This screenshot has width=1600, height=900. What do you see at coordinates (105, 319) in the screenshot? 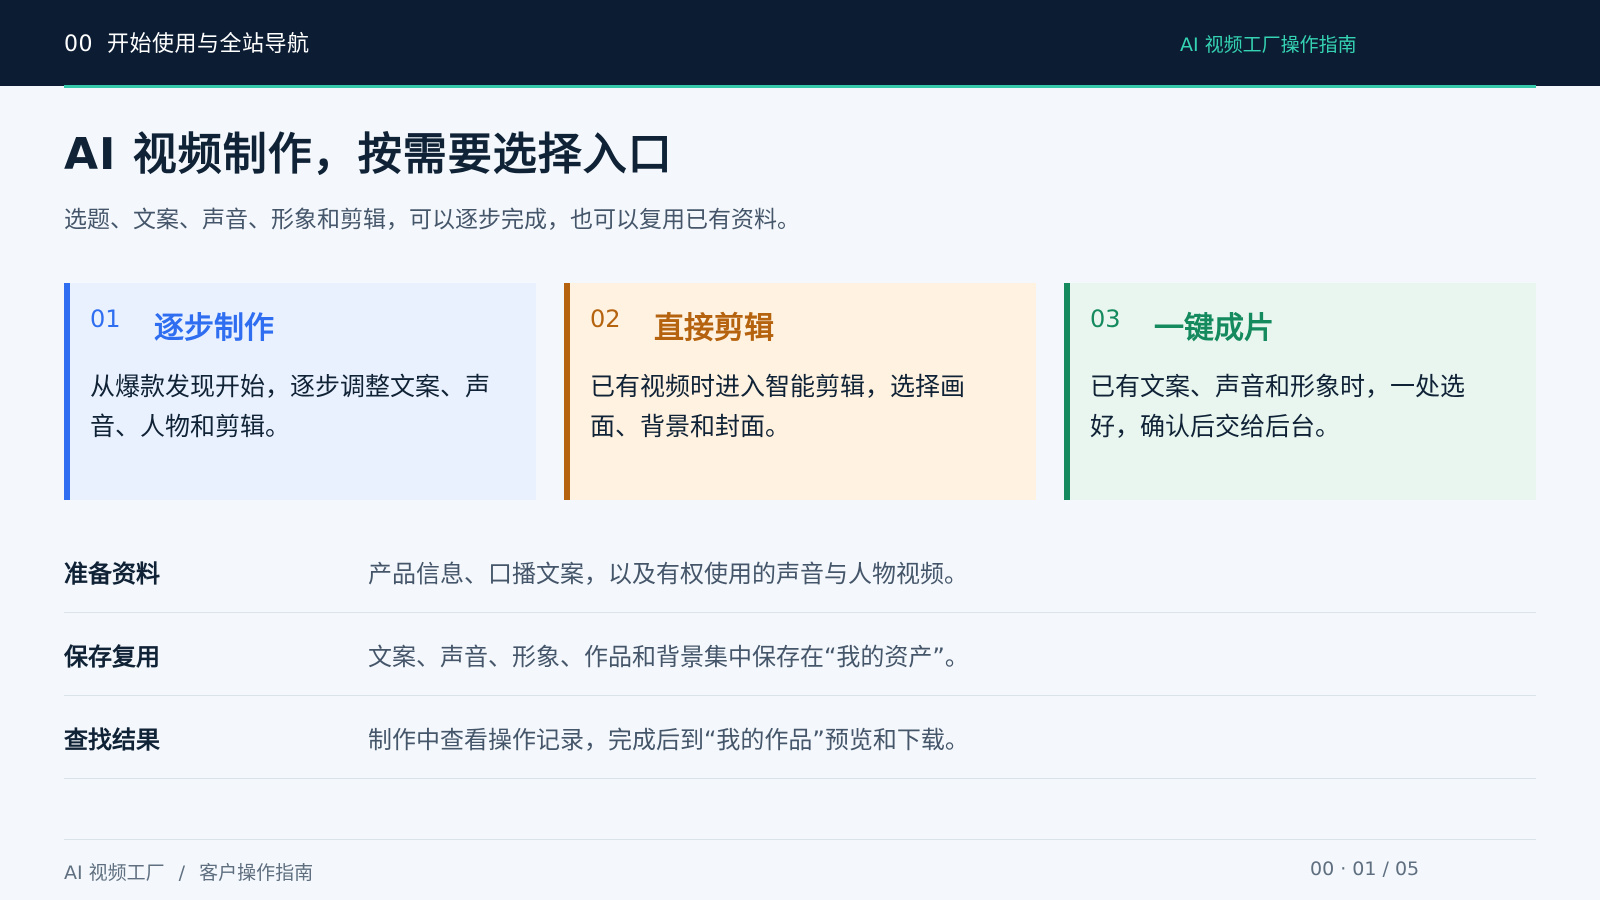
I see `card-number: 01` at bounding box center [105, 319].